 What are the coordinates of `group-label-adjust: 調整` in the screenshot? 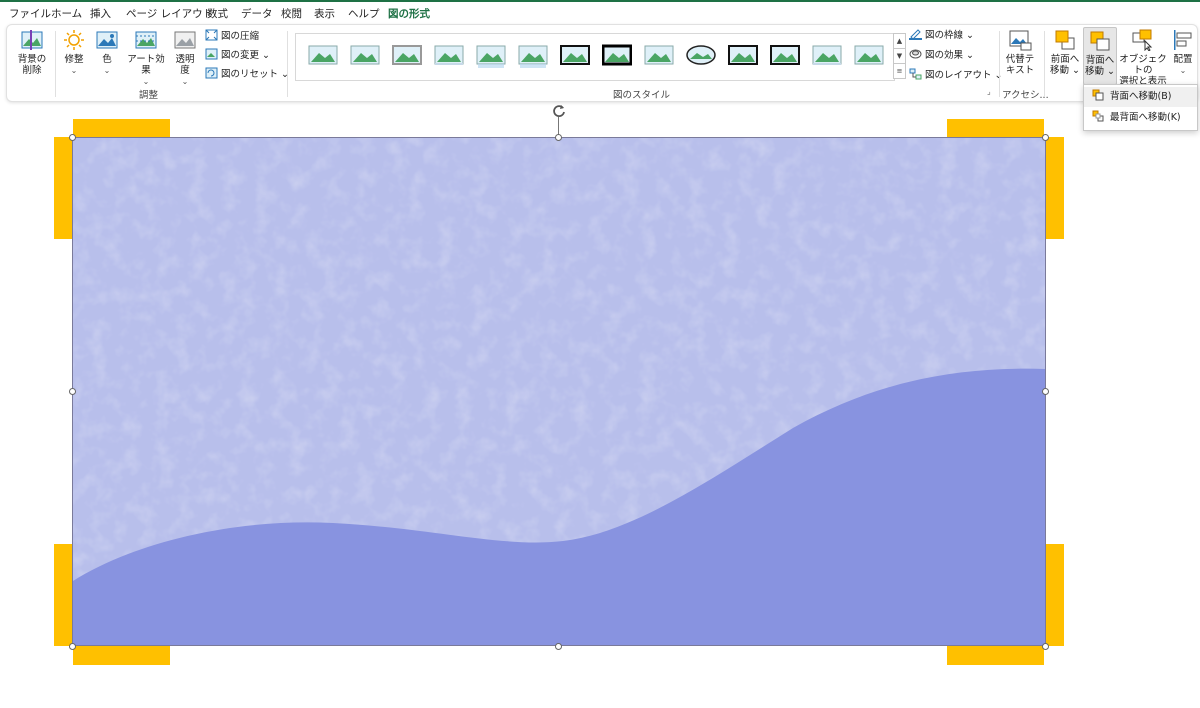 It's located at (149, 95).